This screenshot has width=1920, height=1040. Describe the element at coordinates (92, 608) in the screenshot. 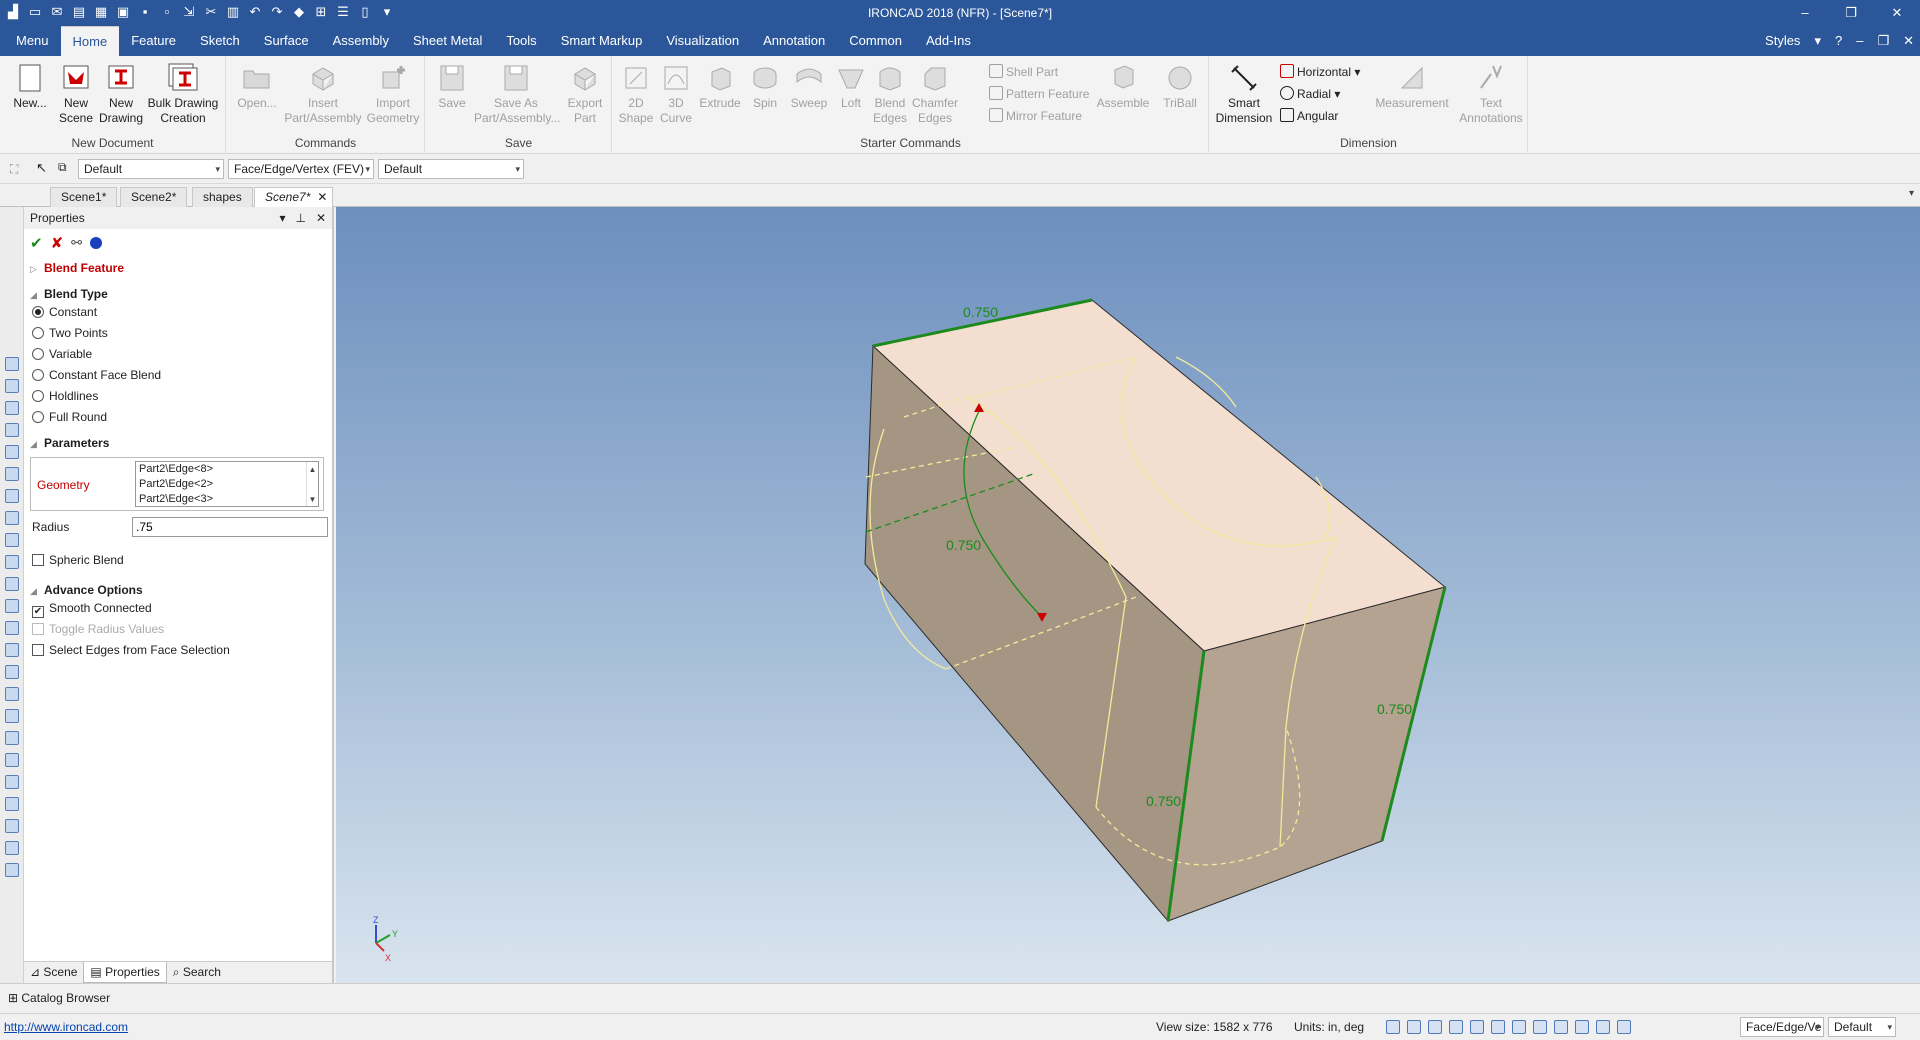

I see `smooth-connected-checkbox: ✔ Smooth Connected` at that location.